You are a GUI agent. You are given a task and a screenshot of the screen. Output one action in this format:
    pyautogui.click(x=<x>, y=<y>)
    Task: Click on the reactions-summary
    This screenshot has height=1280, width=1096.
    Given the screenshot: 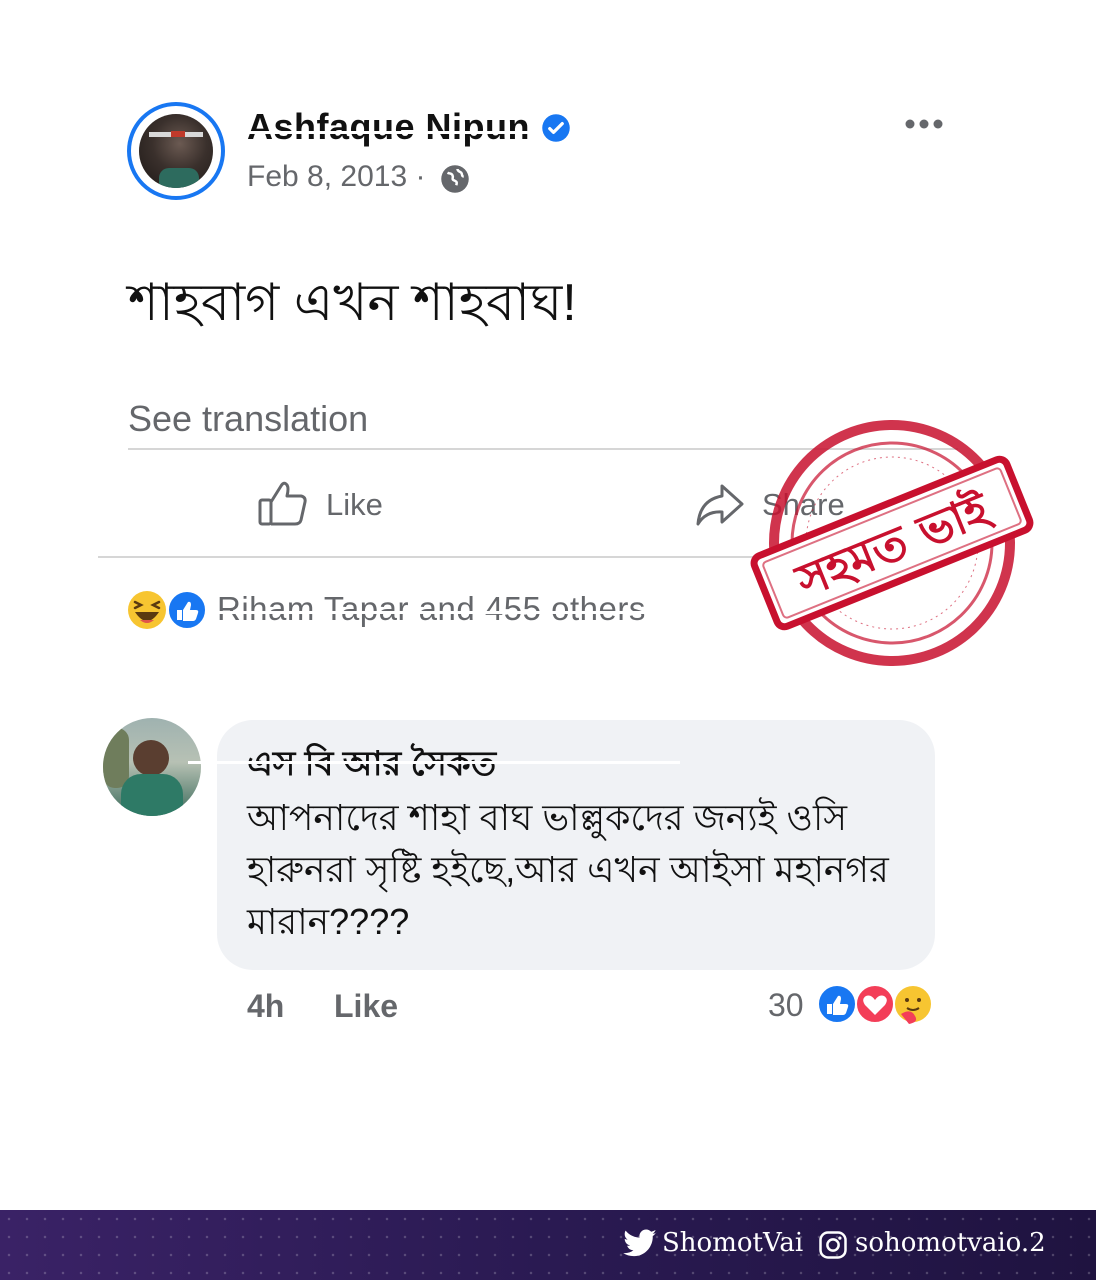 What is the action you would take?
    pyautogui.click(x=168, y=610)
    